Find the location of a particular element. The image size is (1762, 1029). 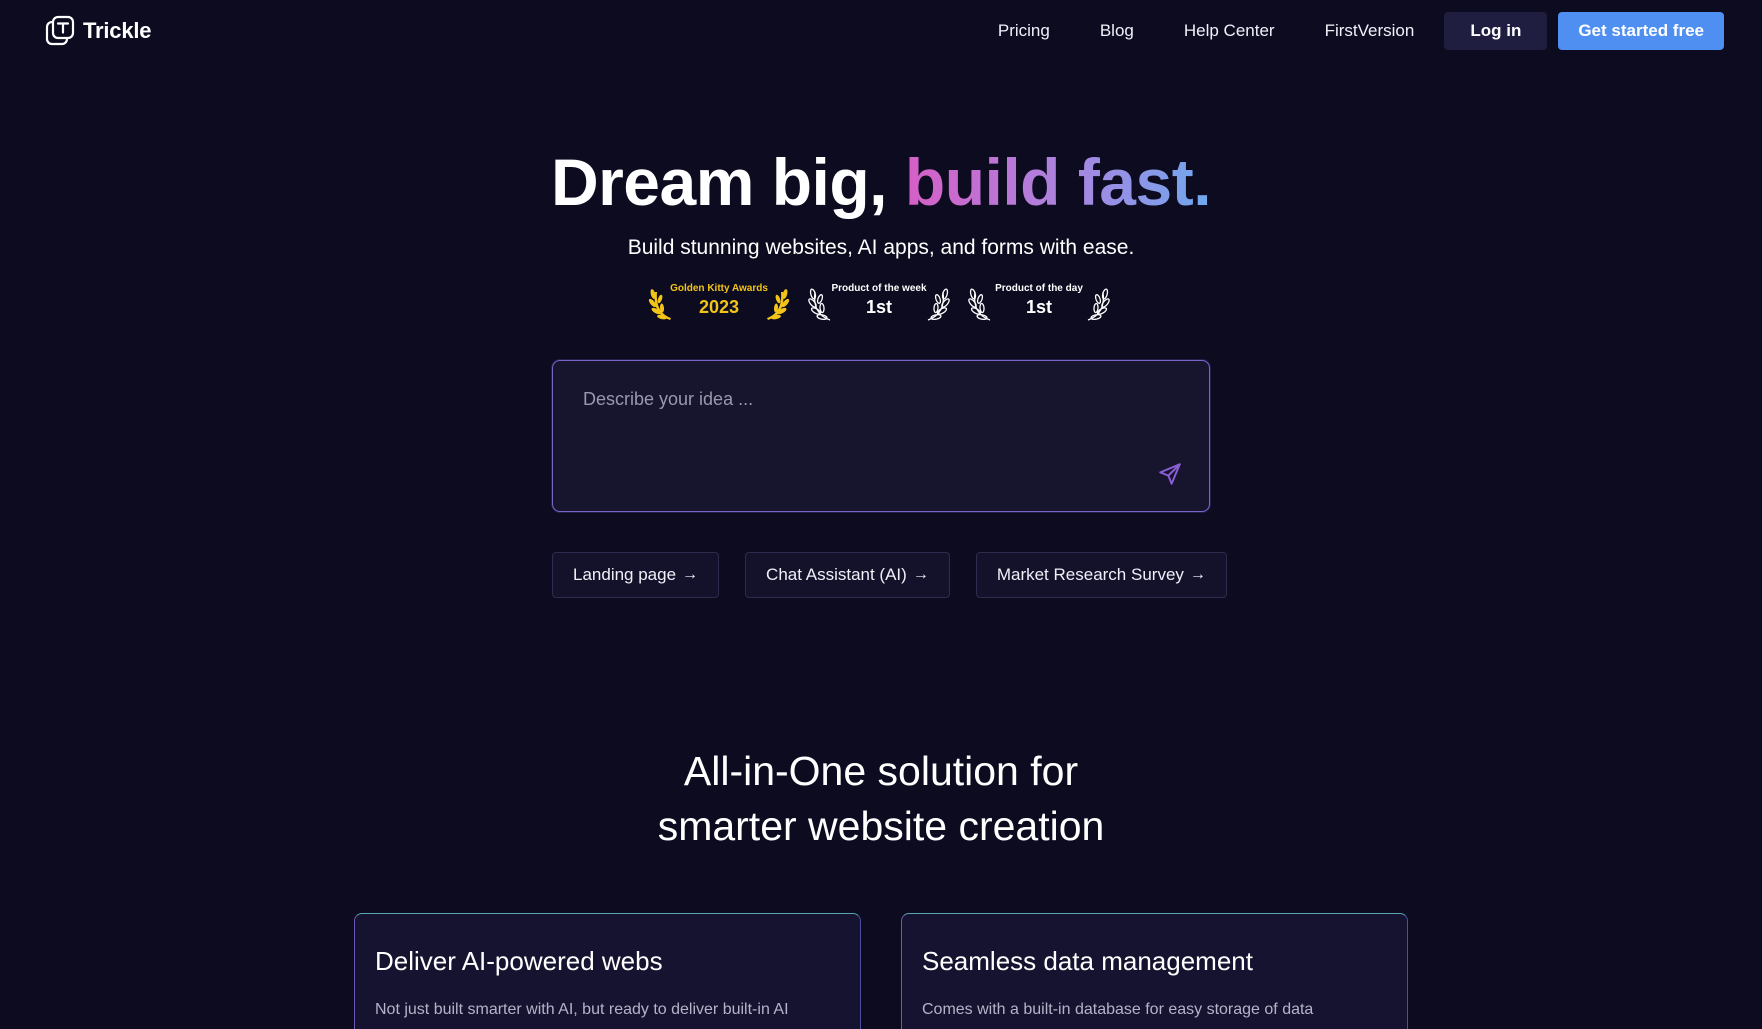

trickle-logo-icon is located at coordinates (60, 30).